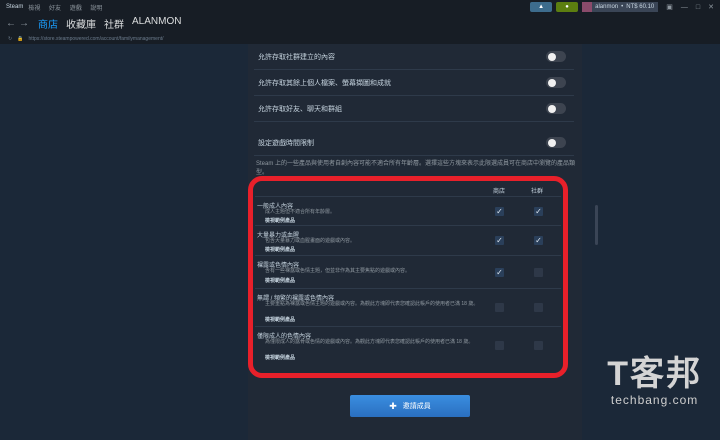  Describe the element at coordinates (360, 23) in the screenshot. I see `nav-bar: ←→ 商店 收藏庫 社群 ALANMON` at that location.